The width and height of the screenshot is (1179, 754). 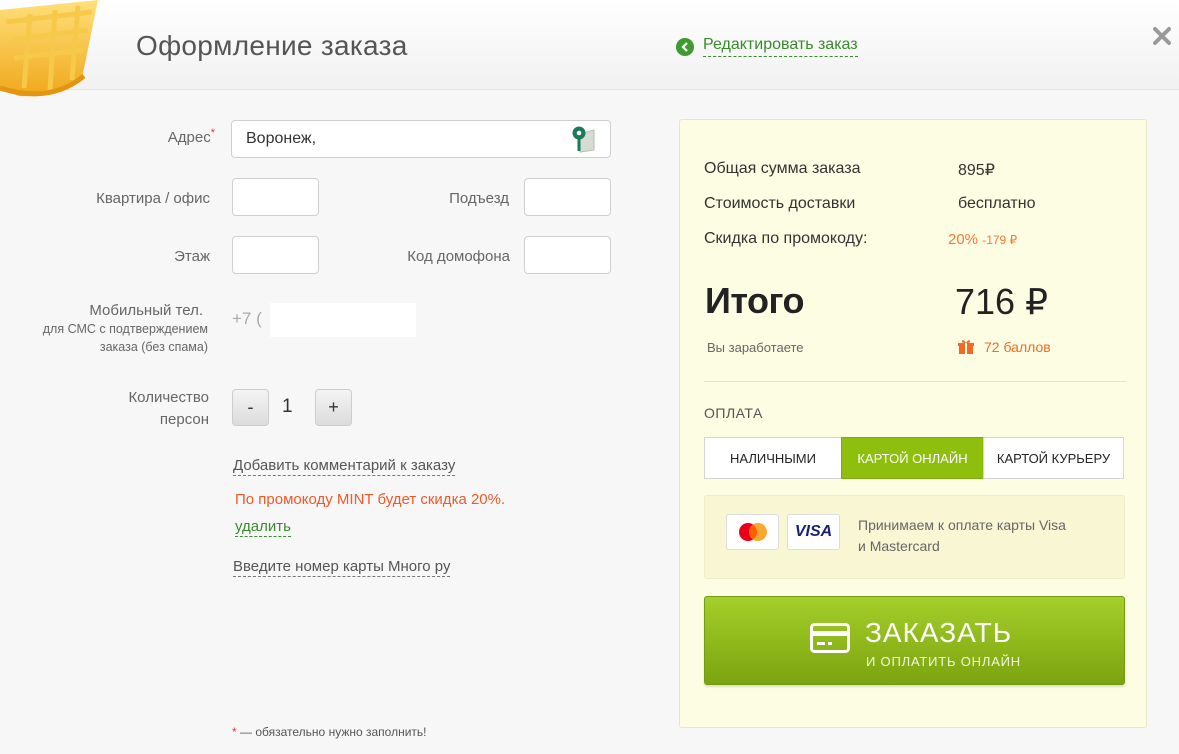 What do you see at coordinates (944, 661) in the screenshot?
I see `order-button-sublabel: И ОПЛАТИТЬ ОНЛАЙН` at bounding box center [944, 661].